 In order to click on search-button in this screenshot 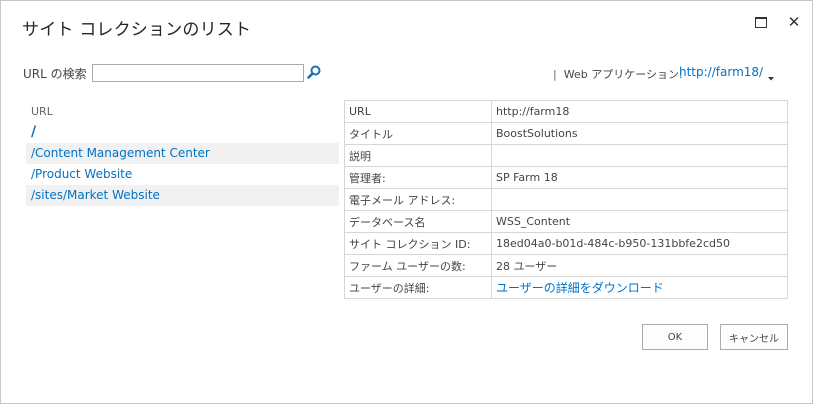, I will do `click(314, 72)`.